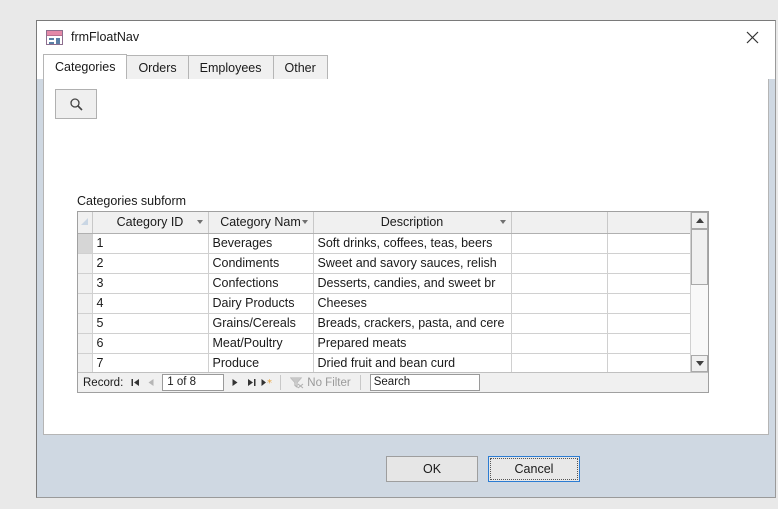 The width and height of the screenshot is (778, 509). I want to click on magnifier-icon, so click(76, 104).